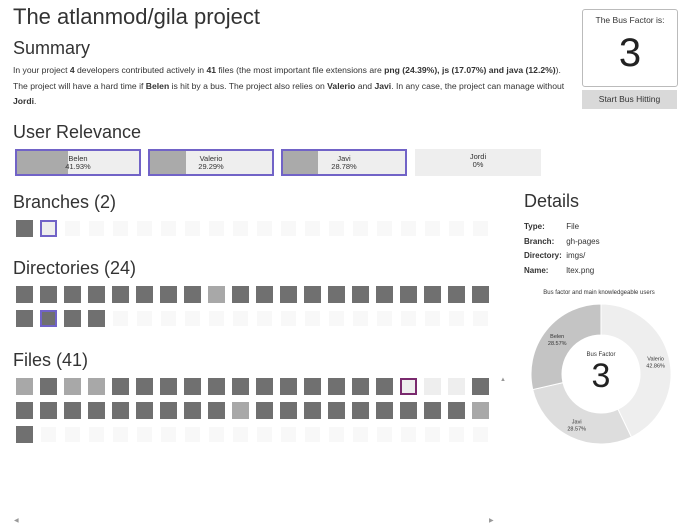 The width and height of the screenshot is (683, 531). What do you see at coordinates (629, 99) in the screenshot?
I see `start-bus-hitting-button: Start Bus Hitting` at bounding box center [629, 99].